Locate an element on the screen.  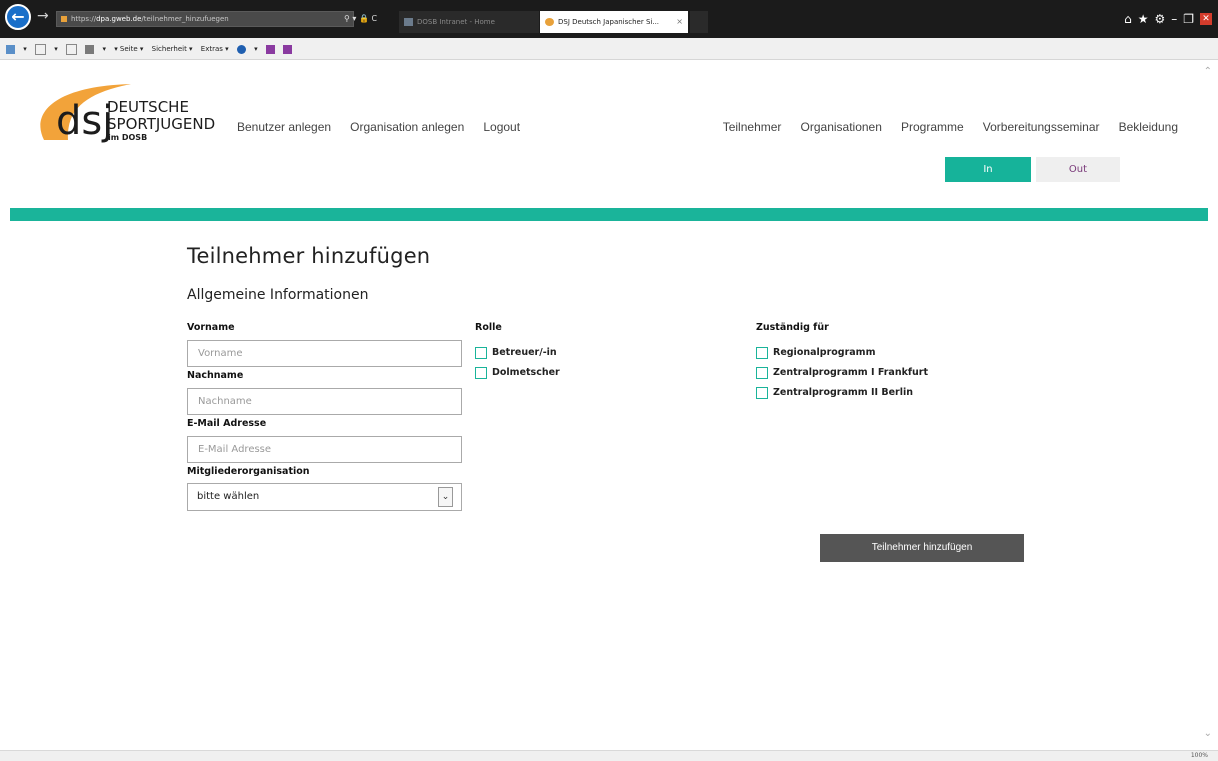
tab-dosb-intranet: DOSB Intranet - Home is located at coordinates (469, 22).